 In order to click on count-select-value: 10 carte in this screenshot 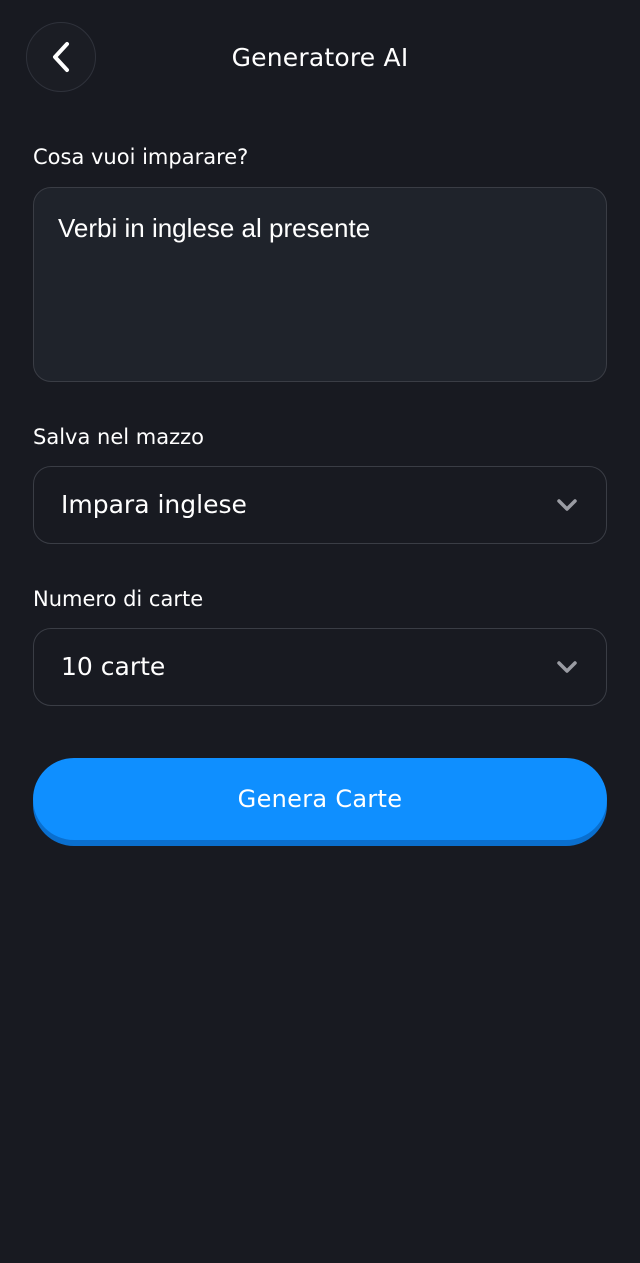, I will do `click(113, 666)`.